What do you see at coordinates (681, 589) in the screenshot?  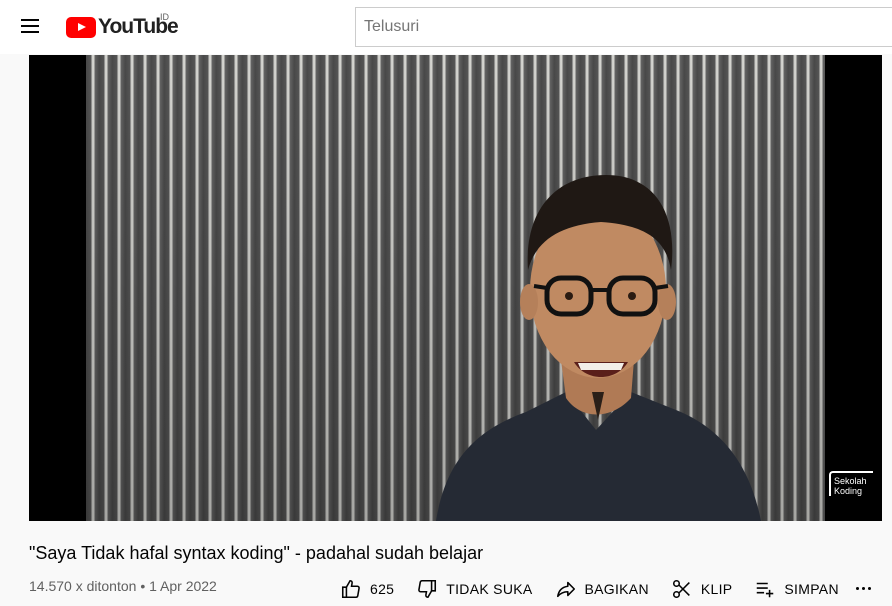 I see `scissors-icon` at bounding box center [681, 589].